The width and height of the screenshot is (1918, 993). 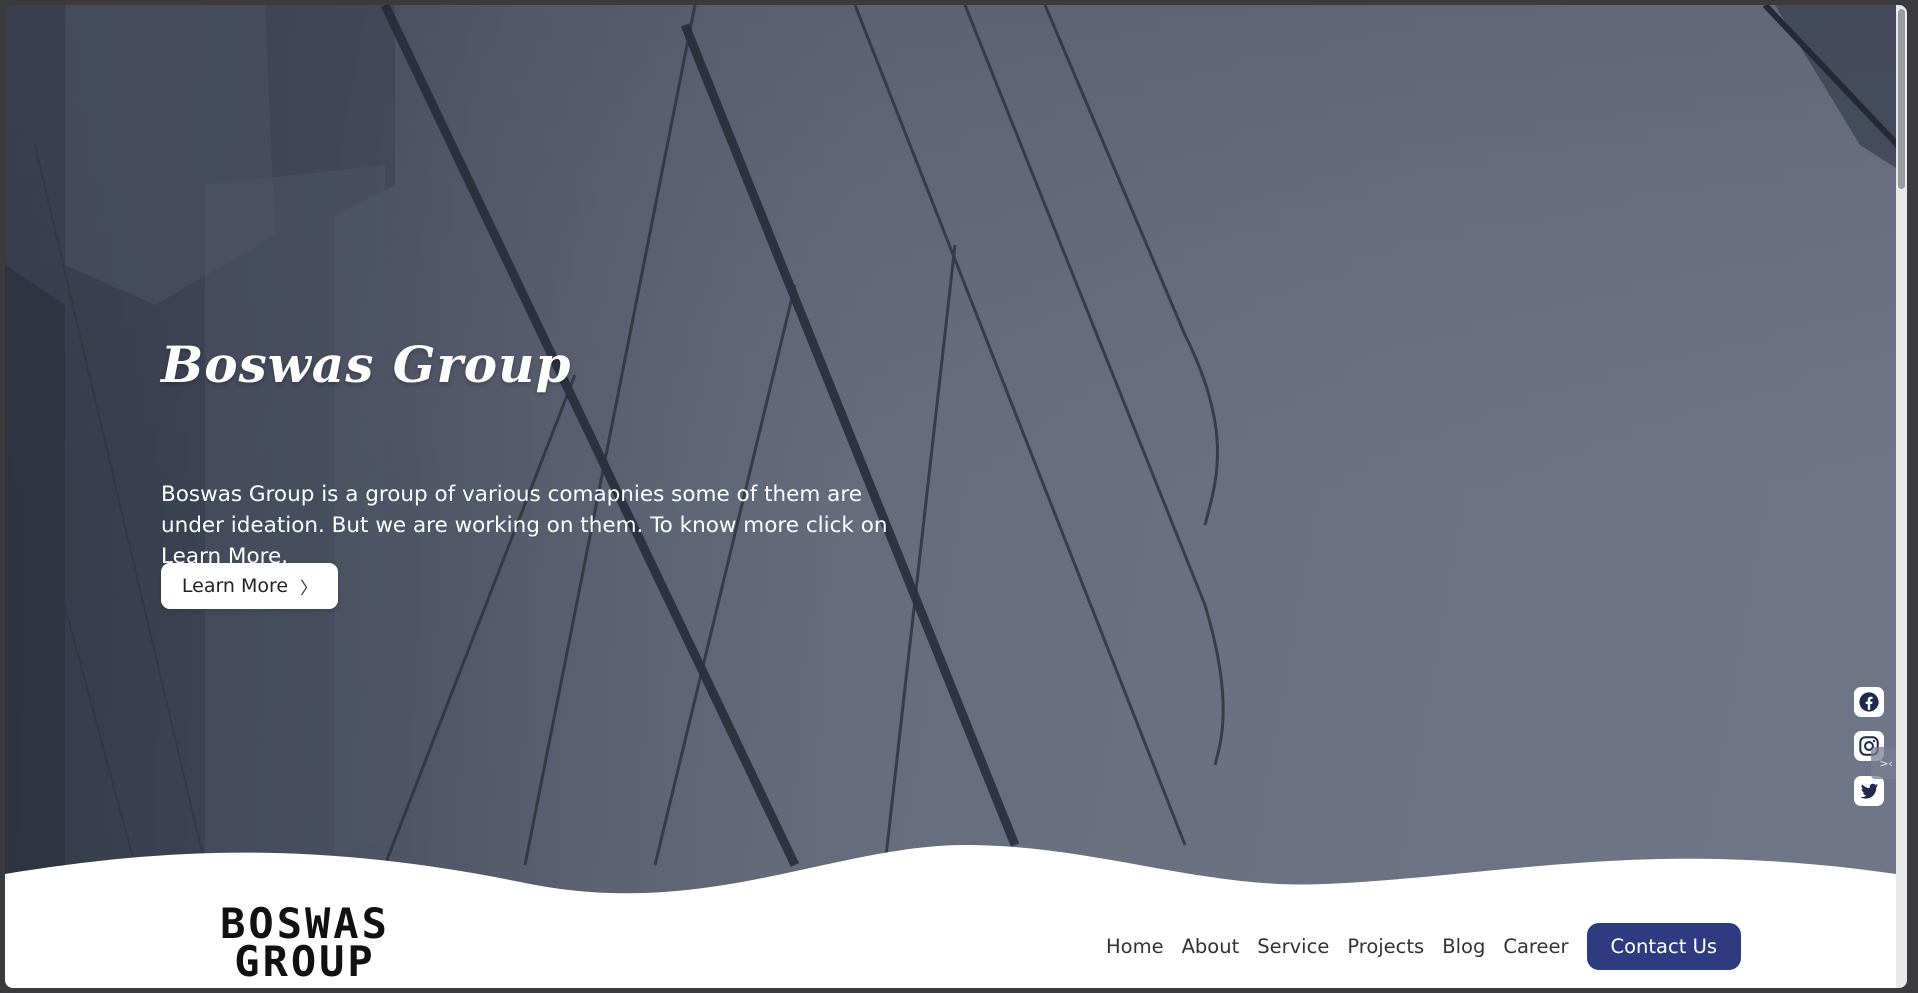 I want to click on nav-home-link: Home, so click(x=1135, y=946).